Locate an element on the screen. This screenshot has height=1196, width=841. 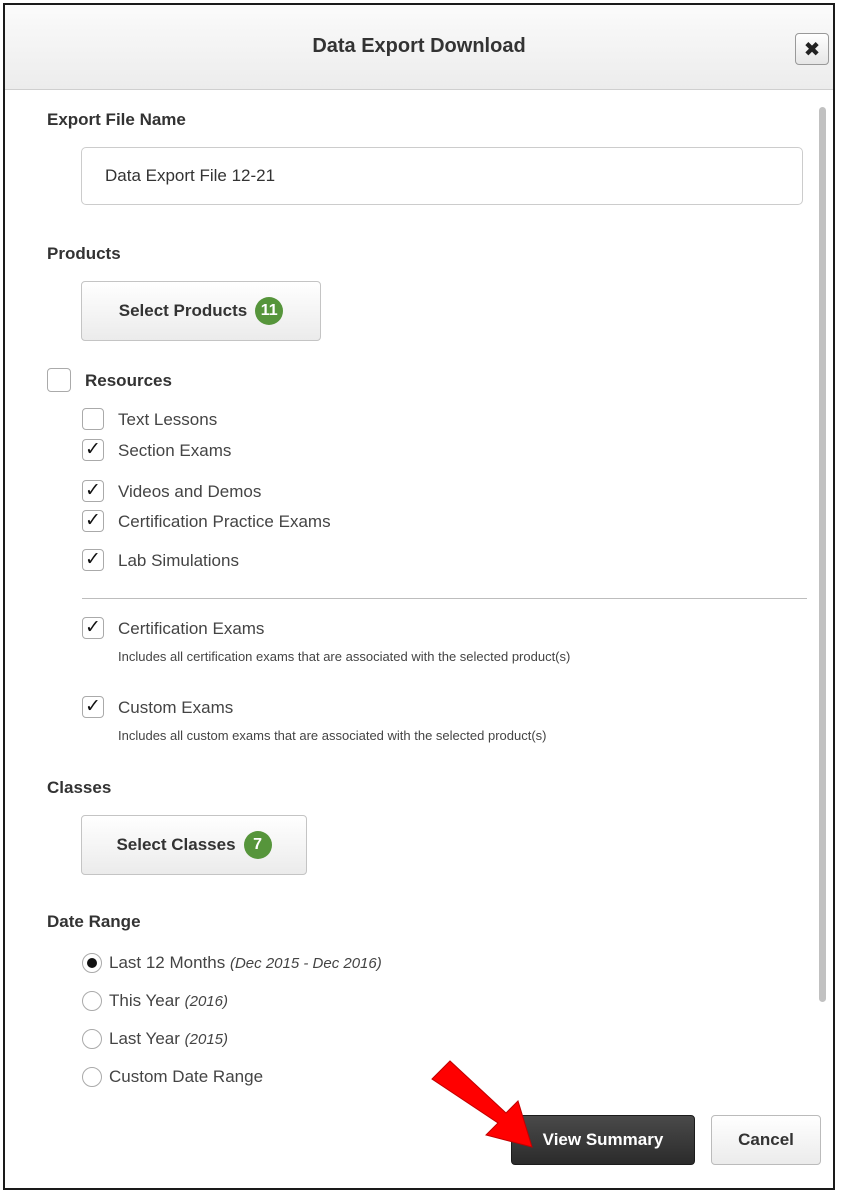
radio-last-12-months is located at coordinates (92, 963).